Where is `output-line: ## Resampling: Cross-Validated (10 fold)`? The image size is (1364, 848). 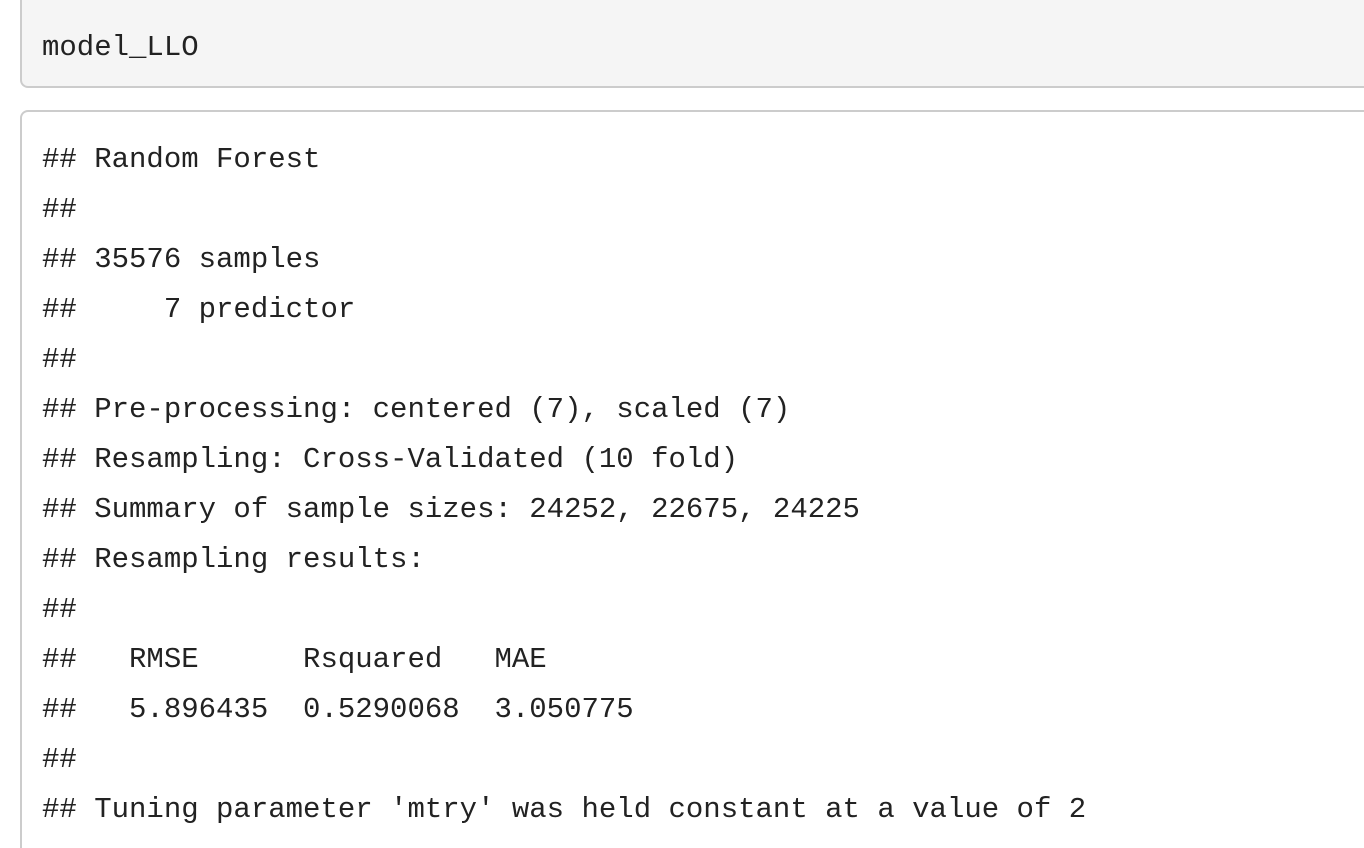
output-line: ## Resampling: Cross-Validated (10 fold) is located at coordinates (390, 459).